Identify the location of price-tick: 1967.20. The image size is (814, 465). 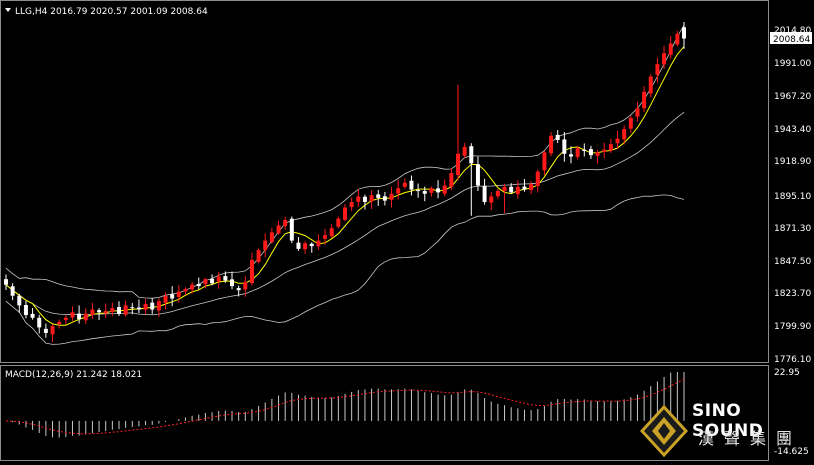
(792, 97).